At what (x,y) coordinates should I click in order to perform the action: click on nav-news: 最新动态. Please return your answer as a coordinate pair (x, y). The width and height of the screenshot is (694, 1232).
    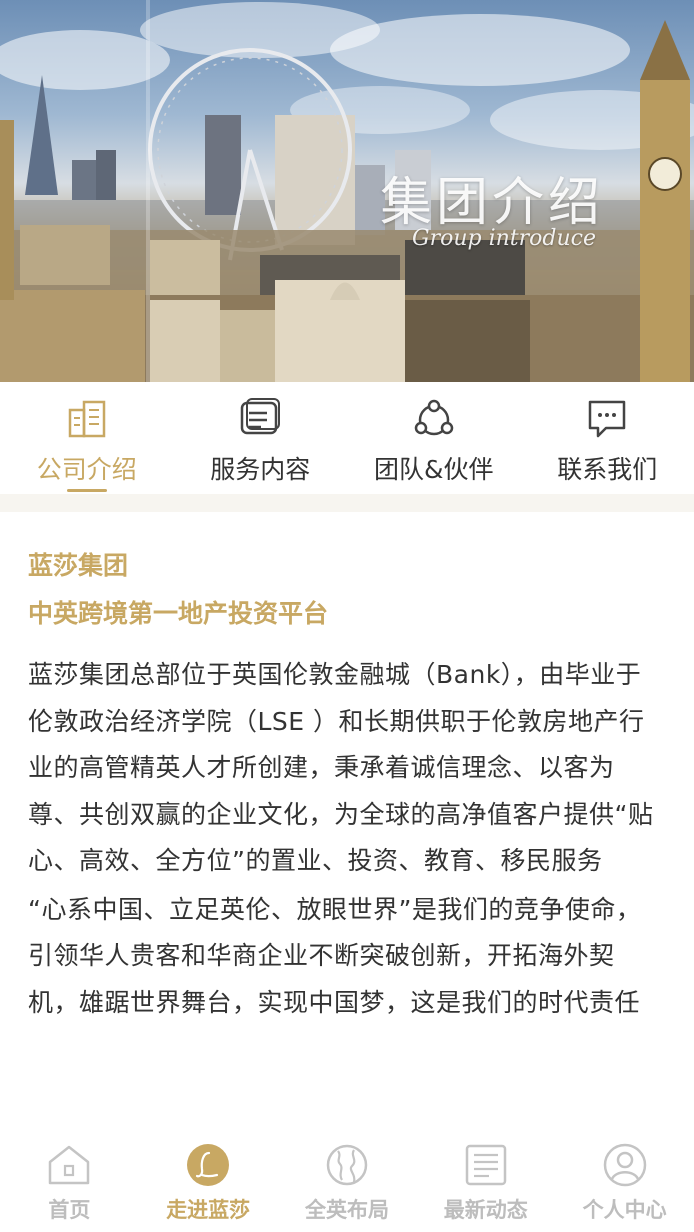
    Looking at the image, I should click on (485, 1180).